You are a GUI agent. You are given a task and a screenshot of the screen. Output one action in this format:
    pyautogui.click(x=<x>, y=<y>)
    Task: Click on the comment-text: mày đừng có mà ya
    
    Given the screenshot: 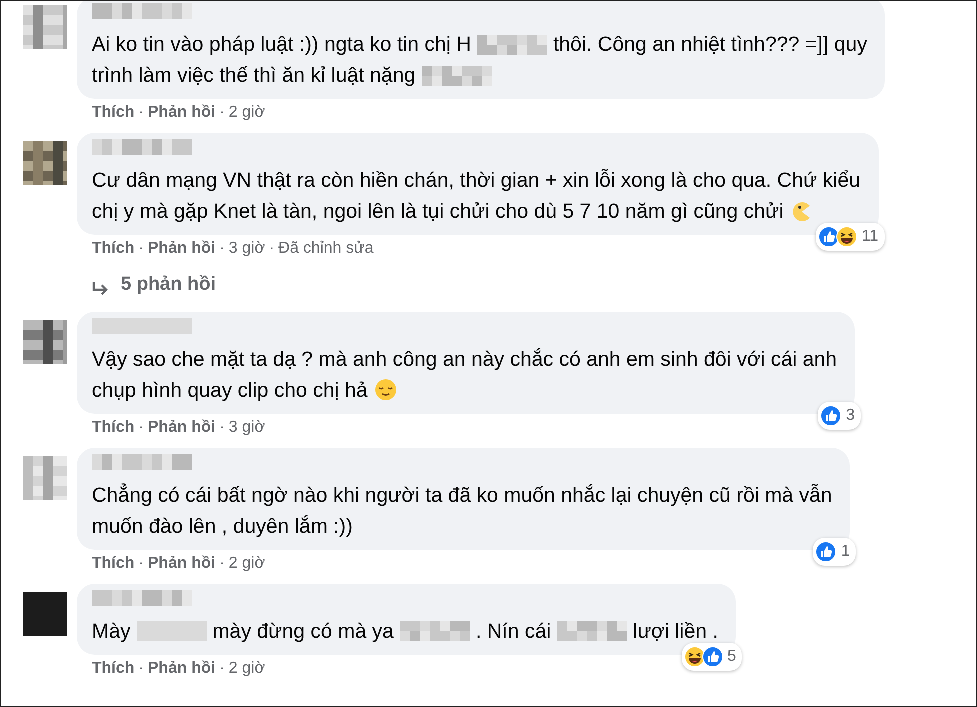 What is the action you would take?
    pyautogui.click(x=303, y=631)
    